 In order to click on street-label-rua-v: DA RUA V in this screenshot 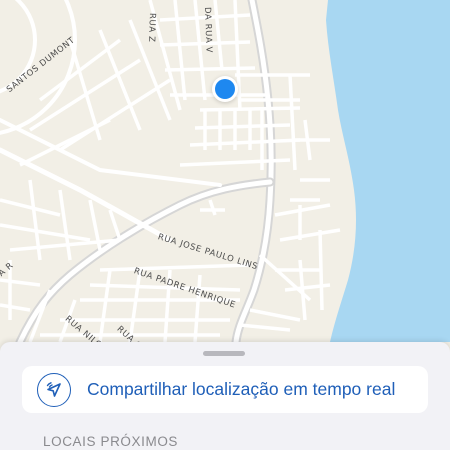, I will do `click(208, 30)`.